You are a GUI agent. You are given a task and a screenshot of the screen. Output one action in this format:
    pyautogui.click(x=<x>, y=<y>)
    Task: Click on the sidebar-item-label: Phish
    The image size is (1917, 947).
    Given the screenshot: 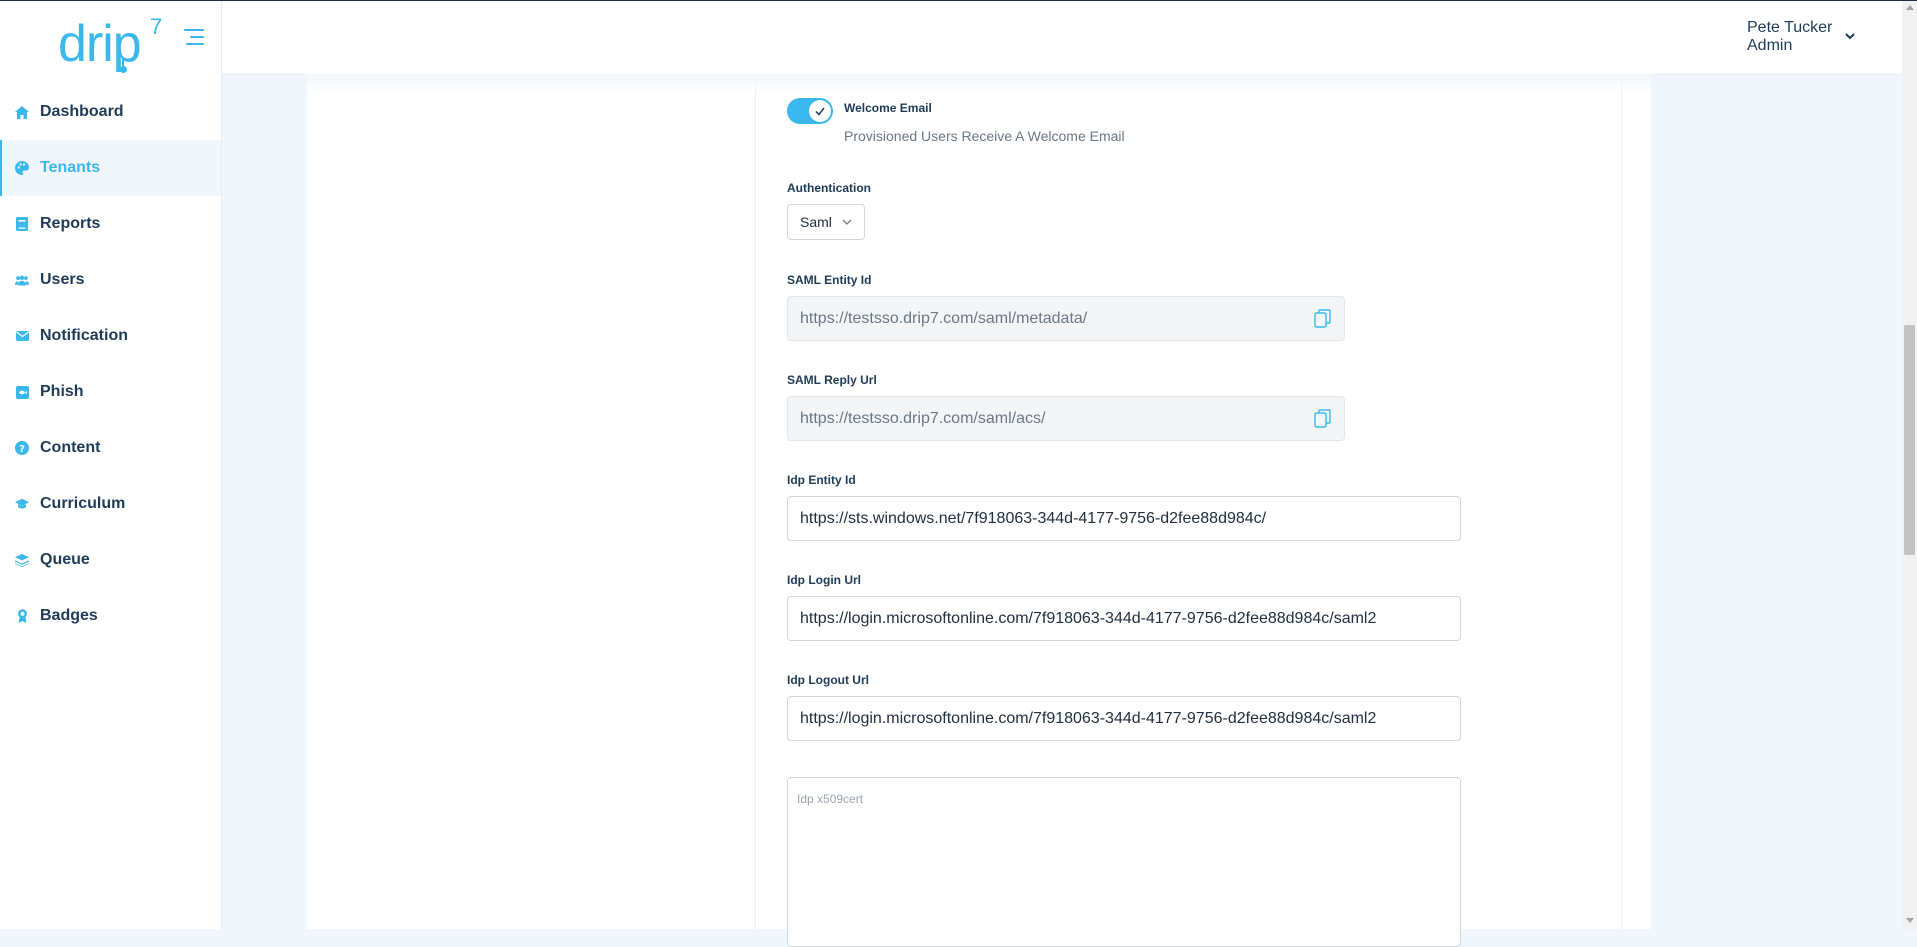 What is the action you would take?
    pyautogui.click(x=62, y=391)
    